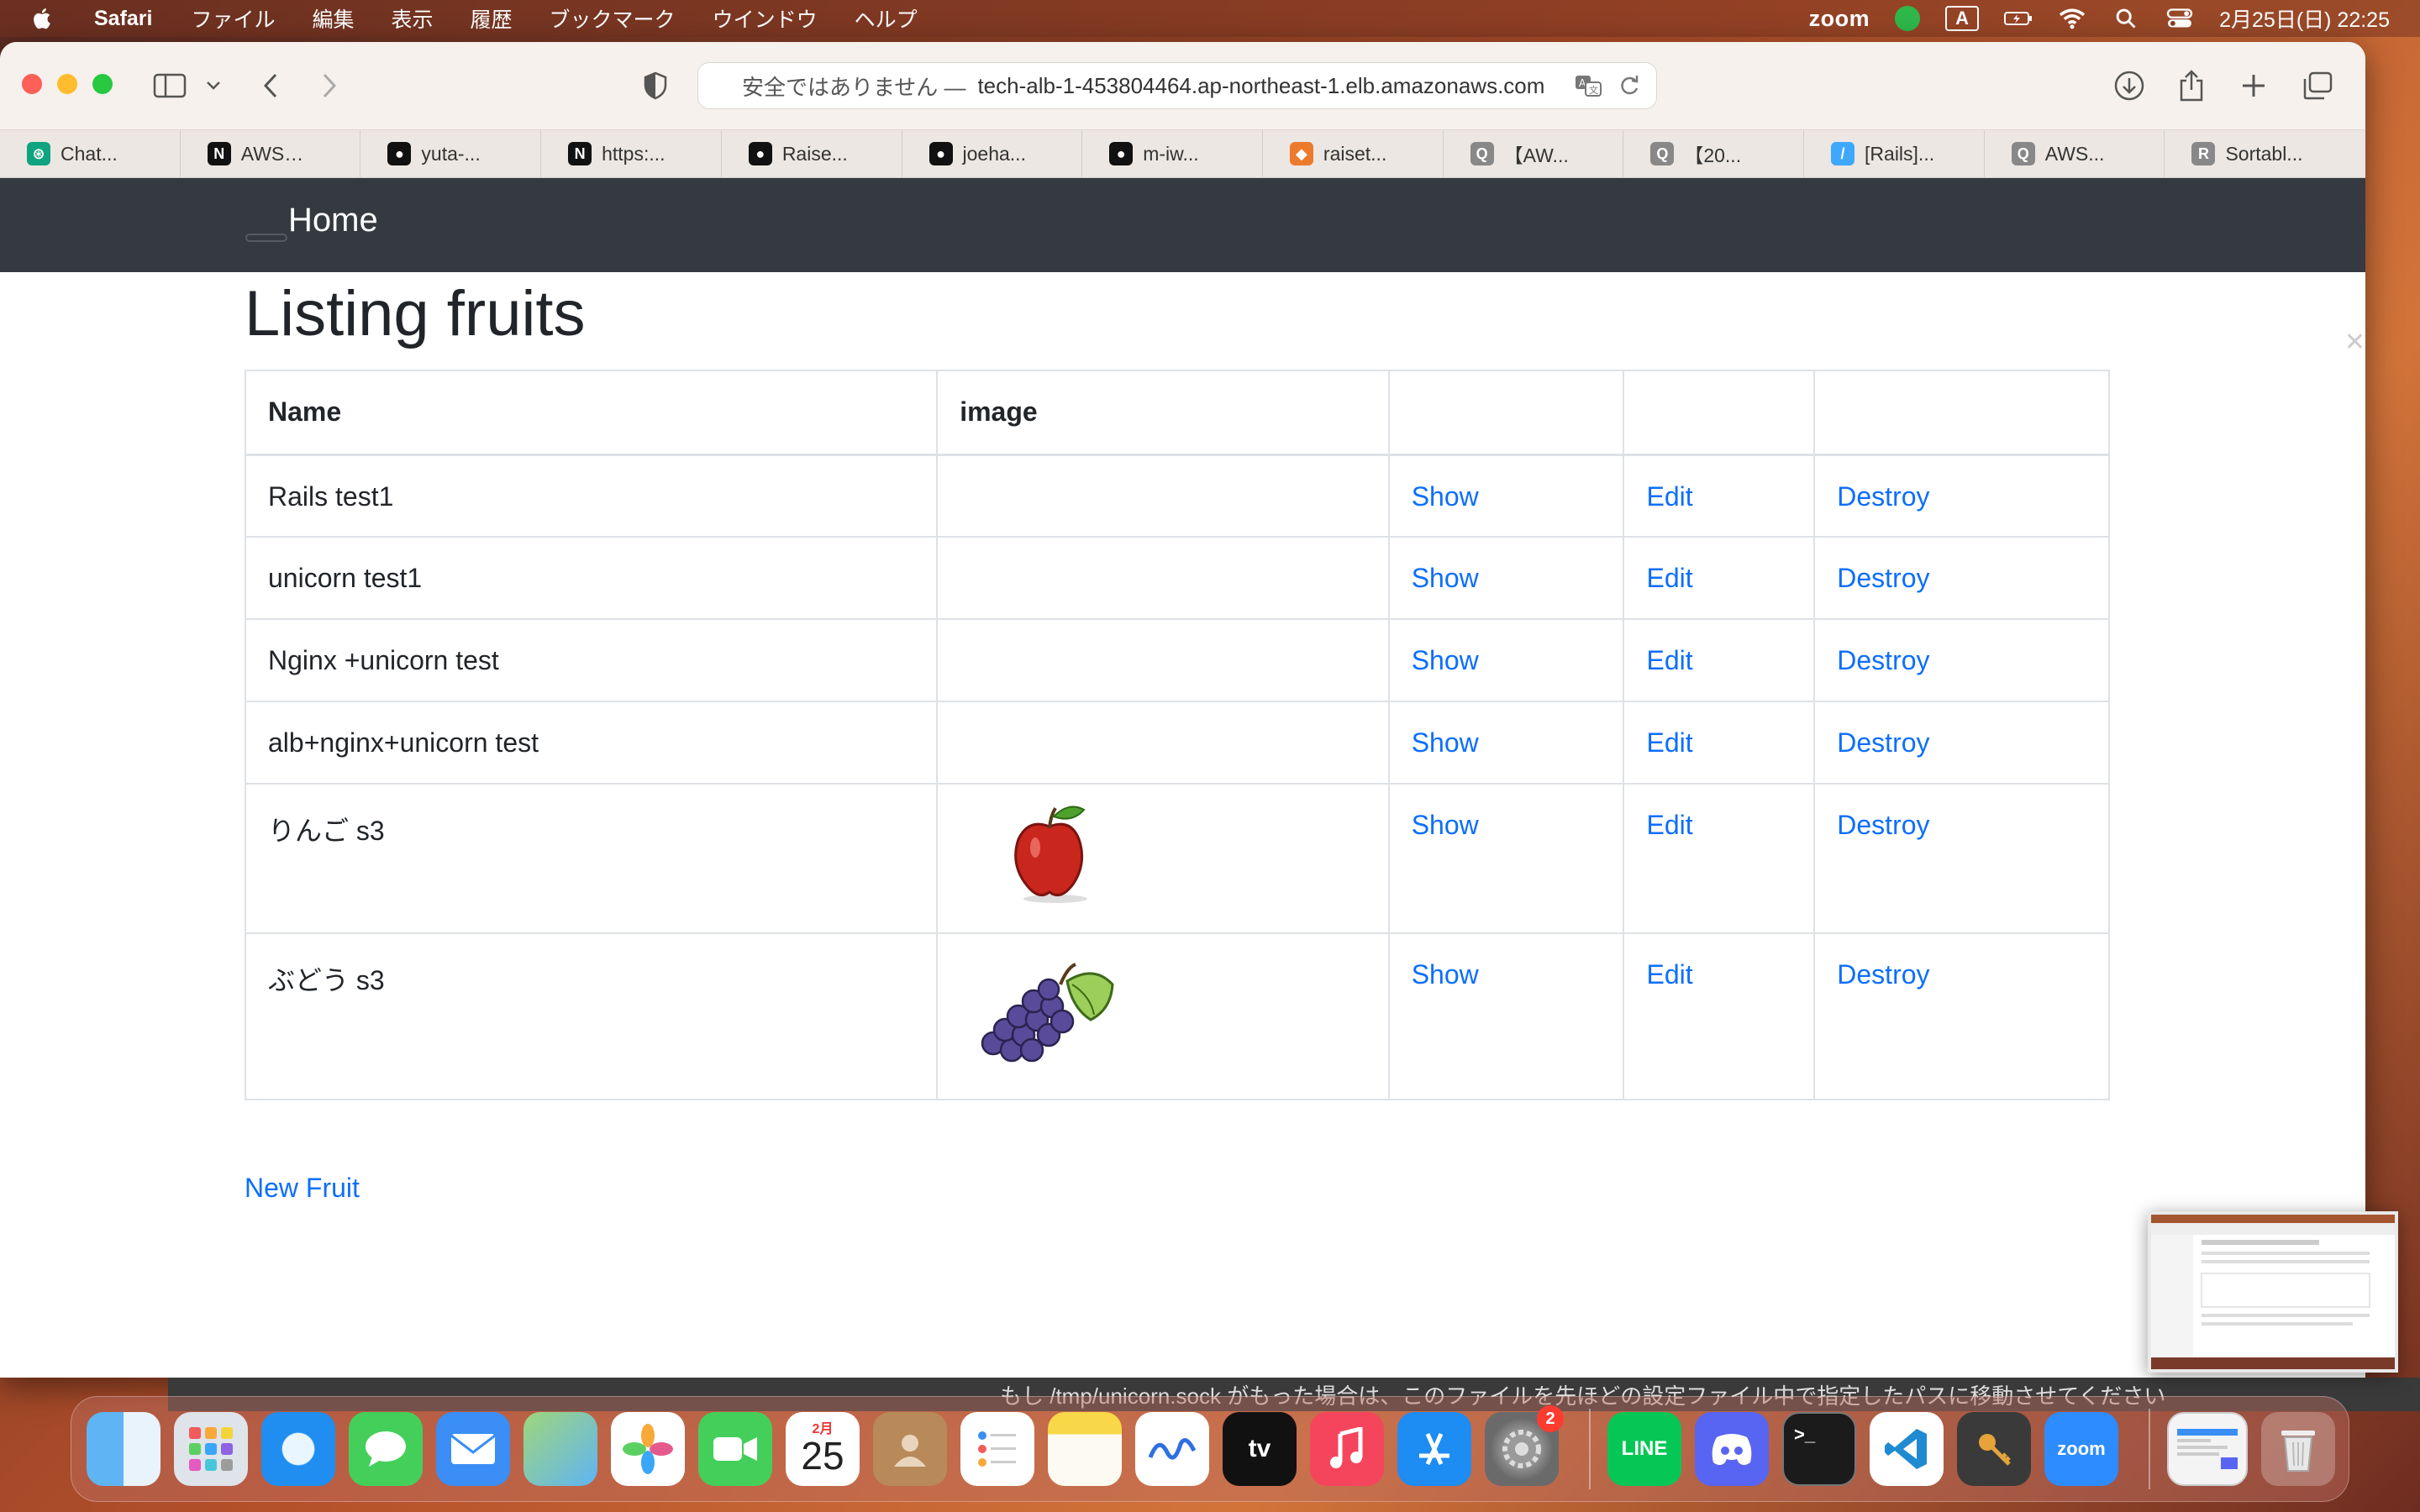  Describe the element at coordinates (886, 18) in the screenshot. I see `menu-help: ヘルプ` at that location.